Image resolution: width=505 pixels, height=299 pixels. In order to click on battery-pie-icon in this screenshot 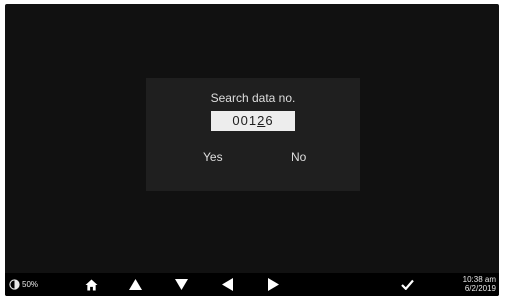, I will do `click(14, 284)`.